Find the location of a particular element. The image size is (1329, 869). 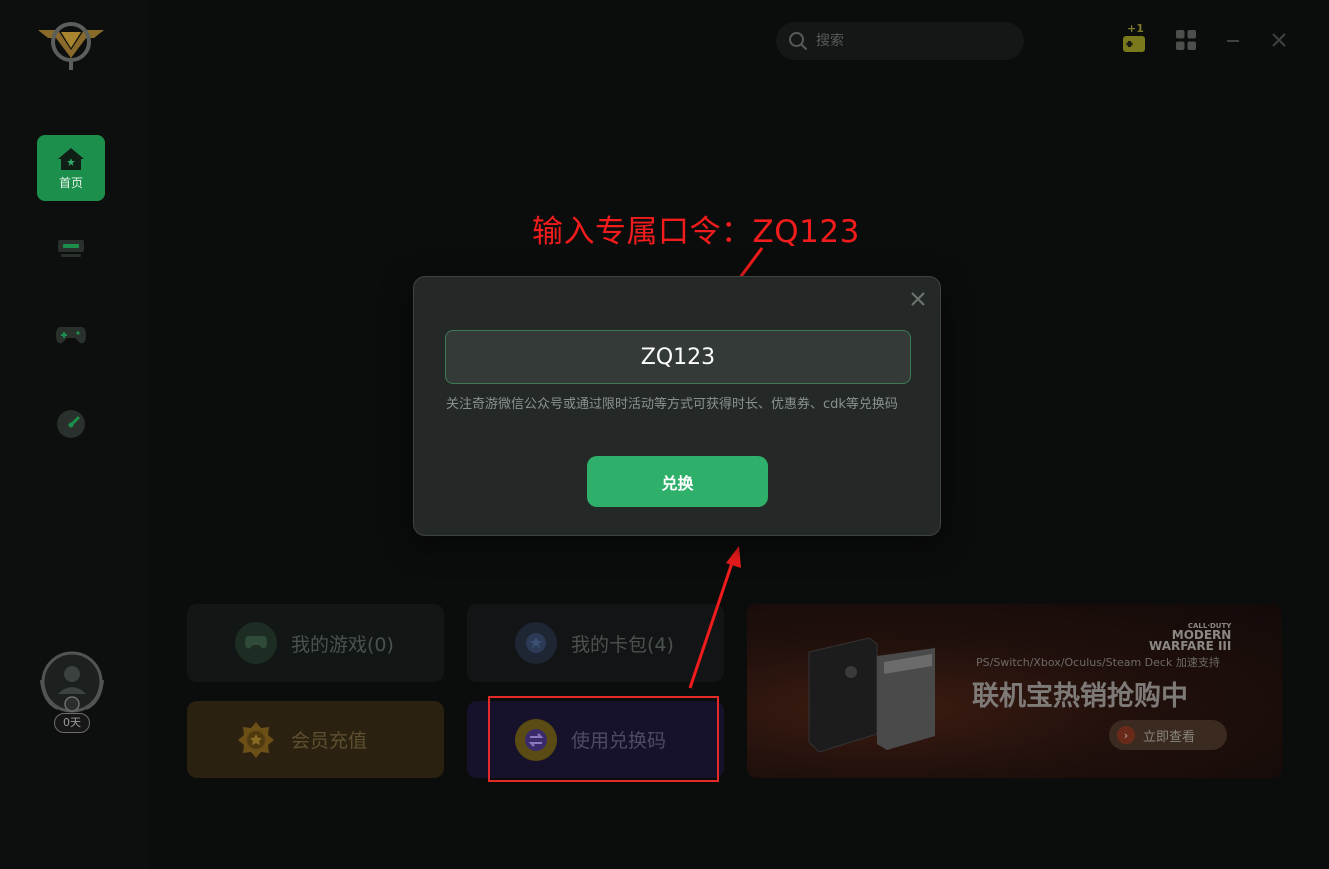

chevron-right-icon: › is located at coordinates (1126, 735).